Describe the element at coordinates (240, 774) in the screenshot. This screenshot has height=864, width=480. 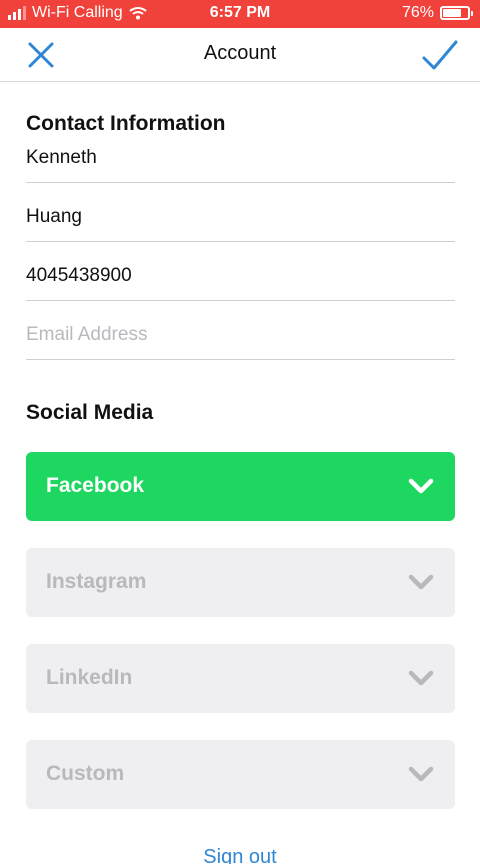
I see `social-item-custom: Custom` at that location.